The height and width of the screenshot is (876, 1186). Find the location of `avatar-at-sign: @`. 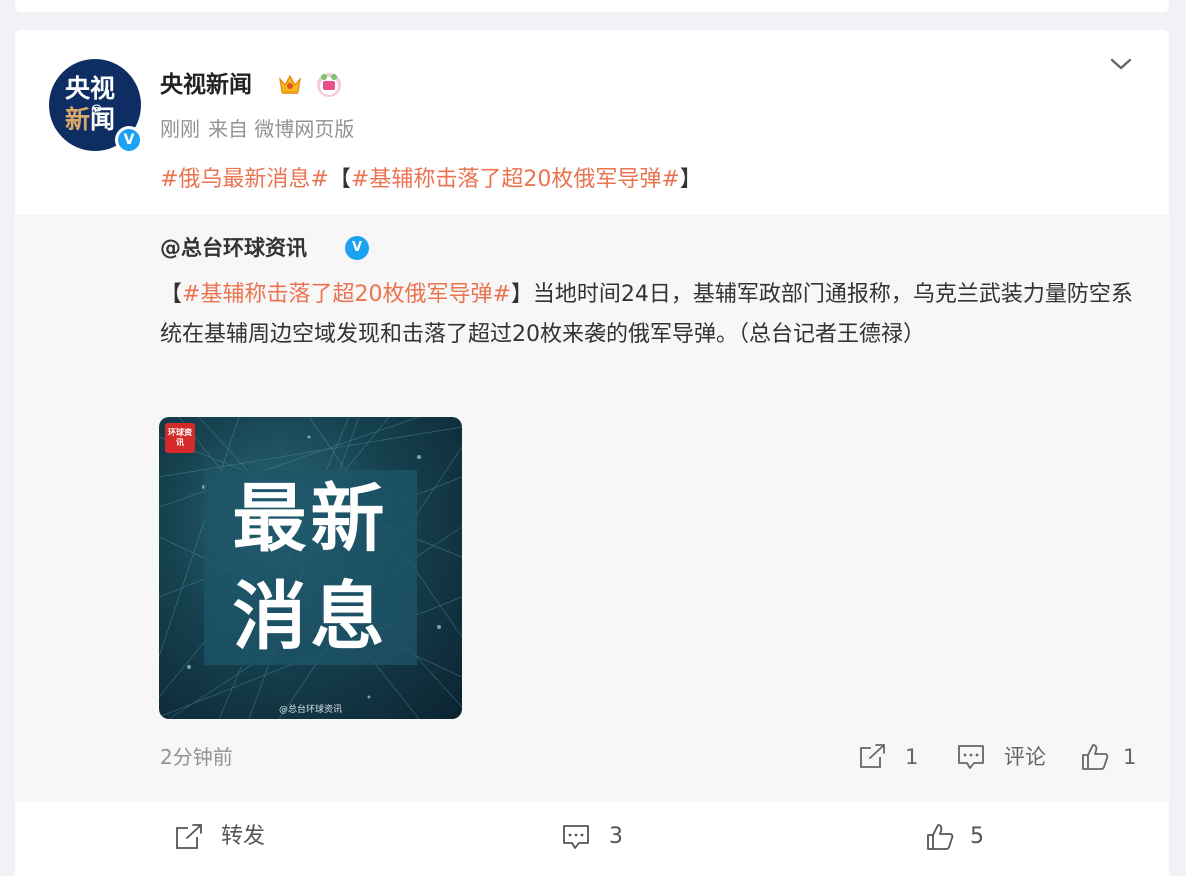

avatar-at-sign: @ is located at coordinates (96, 108).